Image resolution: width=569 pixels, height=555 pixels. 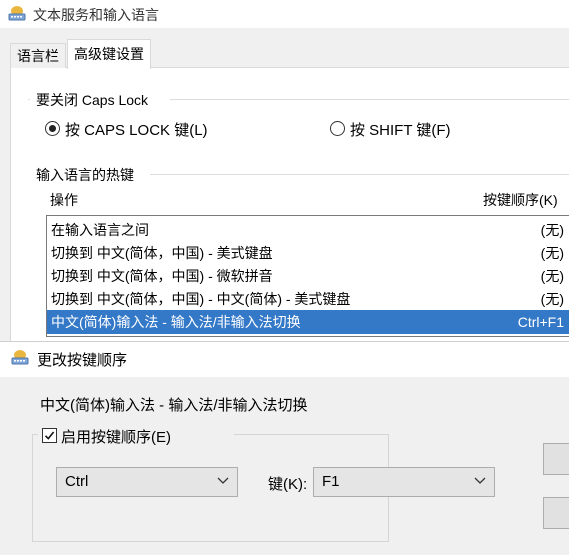 I want to click on list-item-action: 切换到 中文(简体，中国) - 微软拼音, so click(x=162, y=276).